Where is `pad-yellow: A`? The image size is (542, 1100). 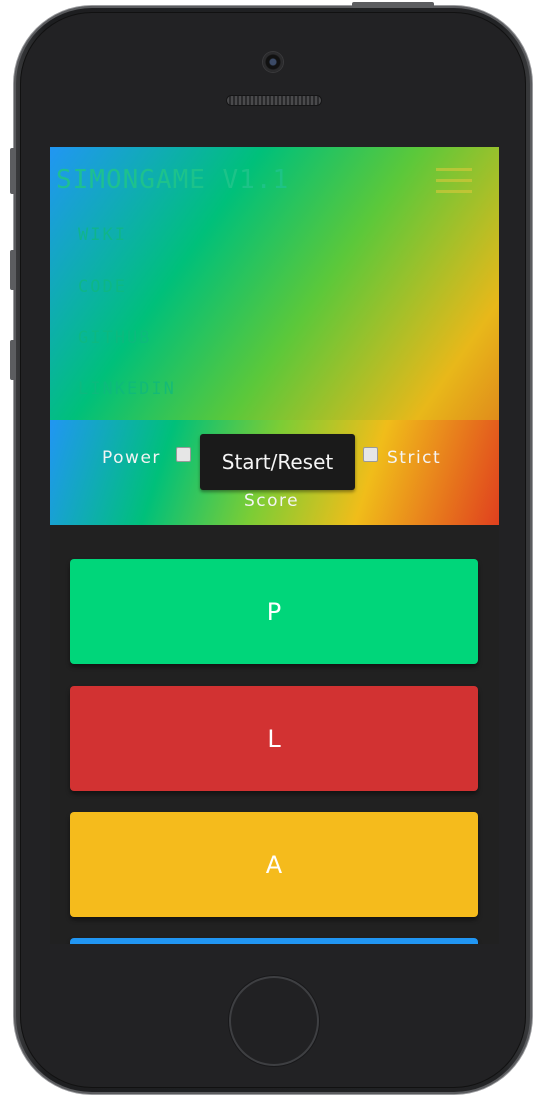
pad-yellow: A is located at coordinates (274, 864).